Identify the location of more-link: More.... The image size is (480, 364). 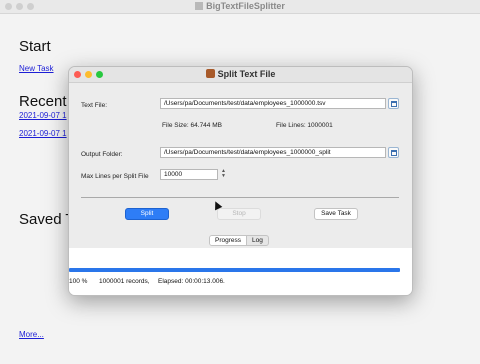
(31, 334).